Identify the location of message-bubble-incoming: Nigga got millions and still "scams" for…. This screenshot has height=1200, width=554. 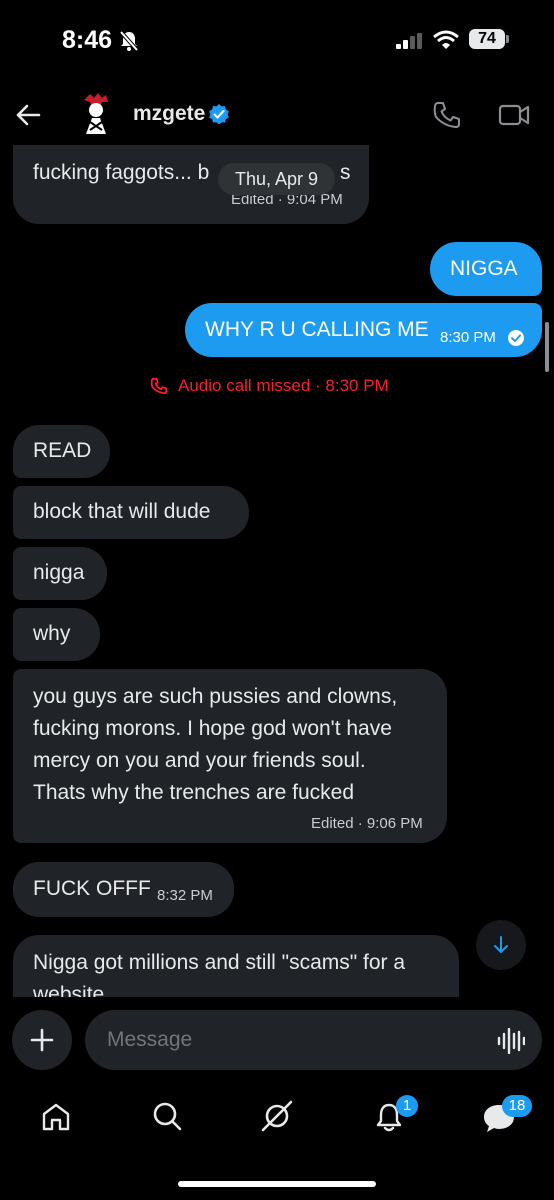
(236, 966).